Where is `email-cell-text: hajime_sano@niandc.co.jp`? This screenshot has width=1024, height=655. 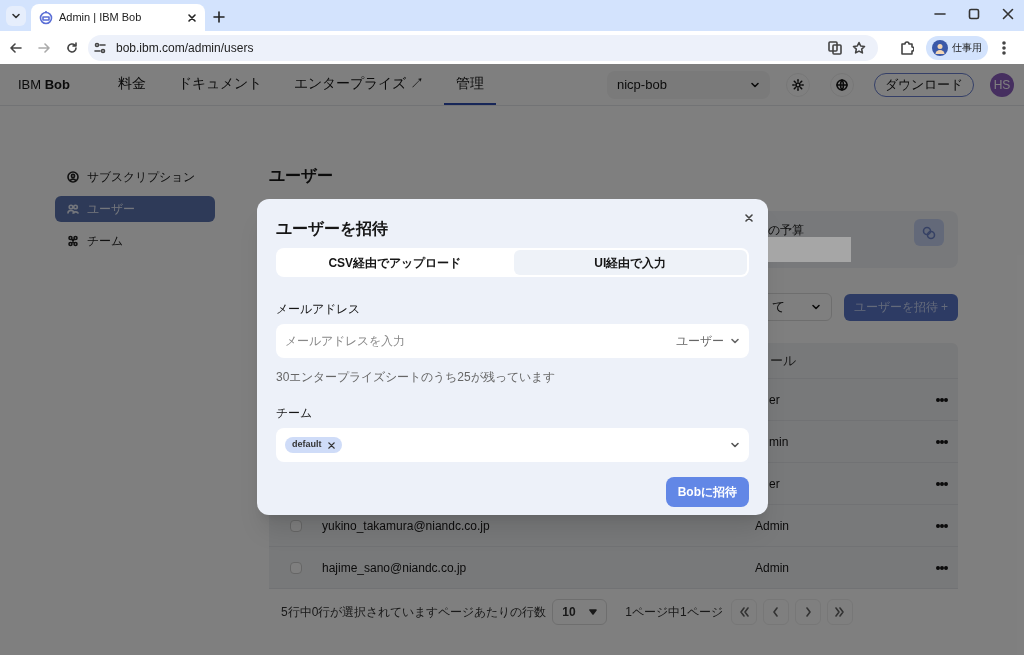 email-cell-text: hajime_sano@niandc.co.jp is located at coordinates (394, 568).